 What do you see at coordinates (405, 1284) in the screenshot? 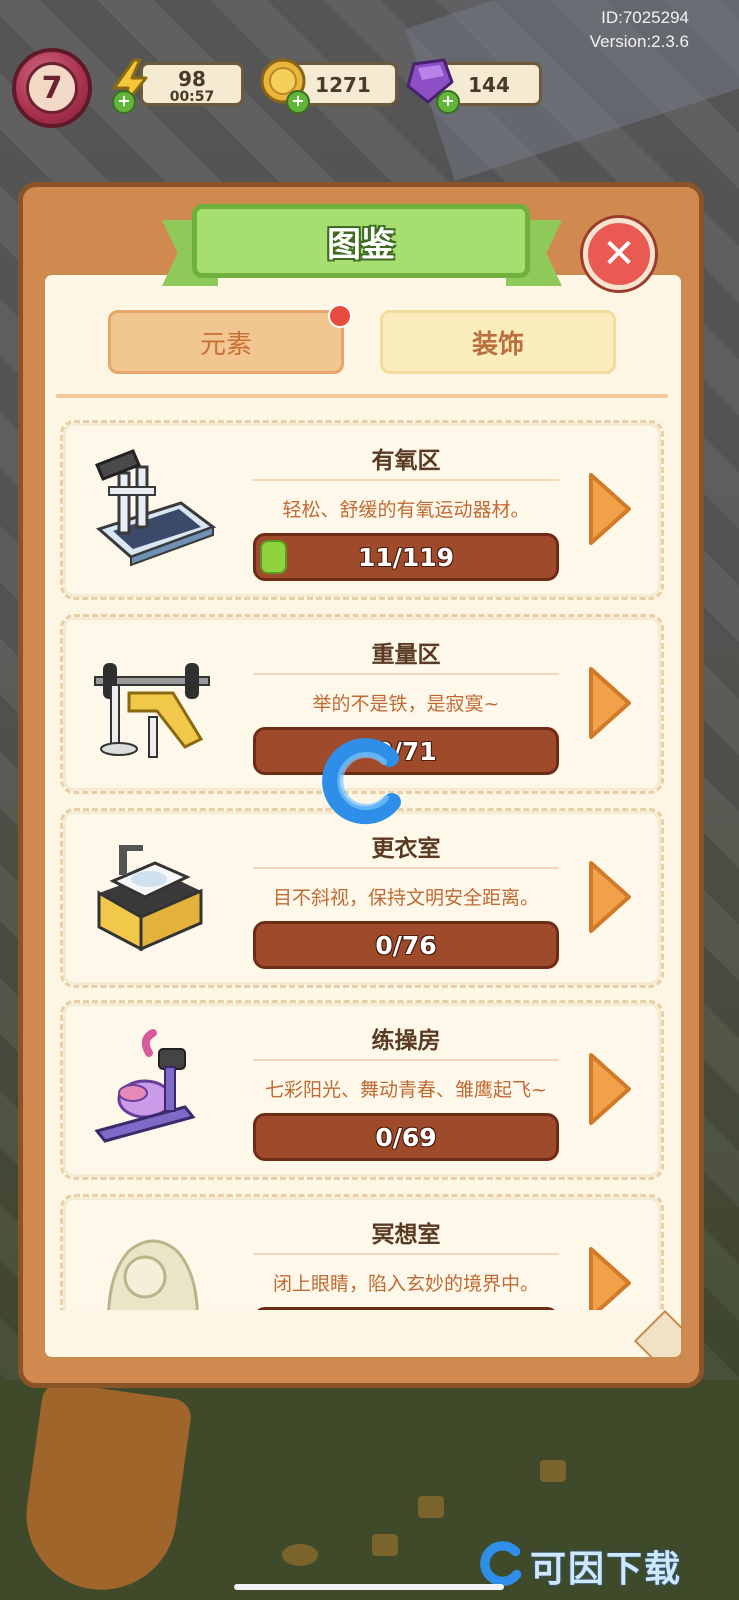
I see `category-description: 闭上眼睛，陷入玄妙的境界中。` at bounding box center [405, 1284].